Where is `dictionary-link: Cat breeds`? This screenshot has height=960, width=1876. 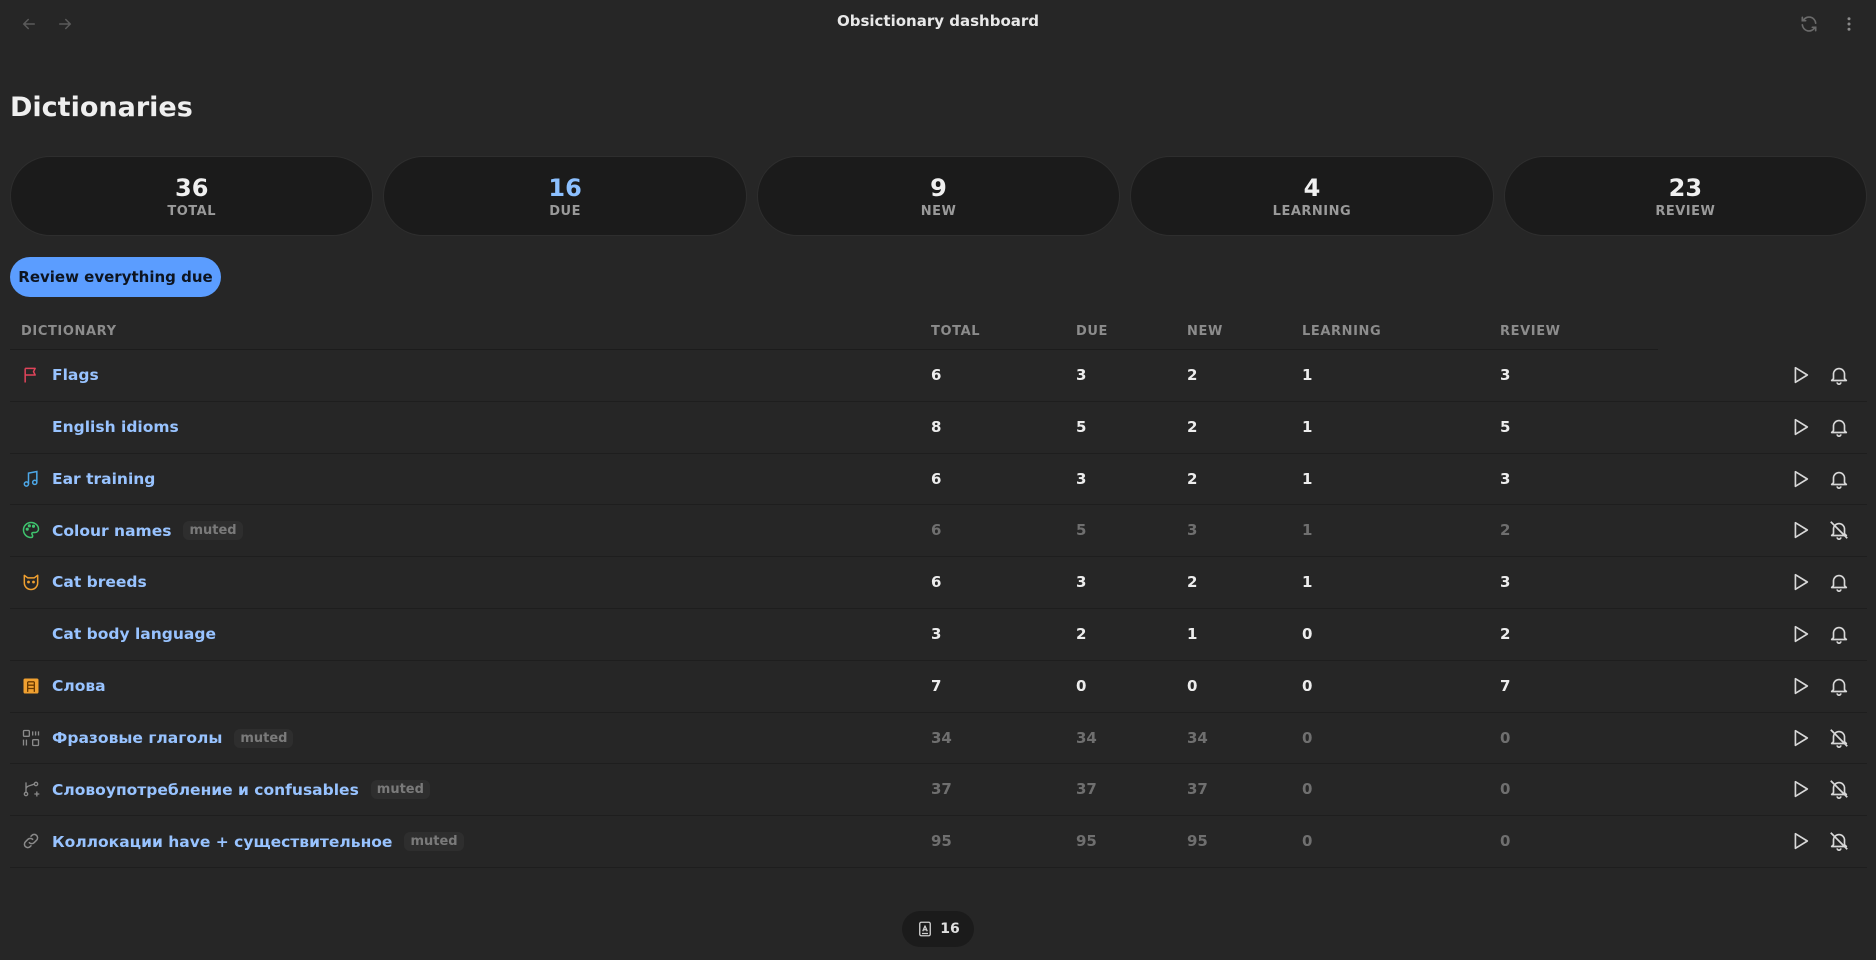 dictionary-link: Cat breeds is located at coordinates (99, 582).